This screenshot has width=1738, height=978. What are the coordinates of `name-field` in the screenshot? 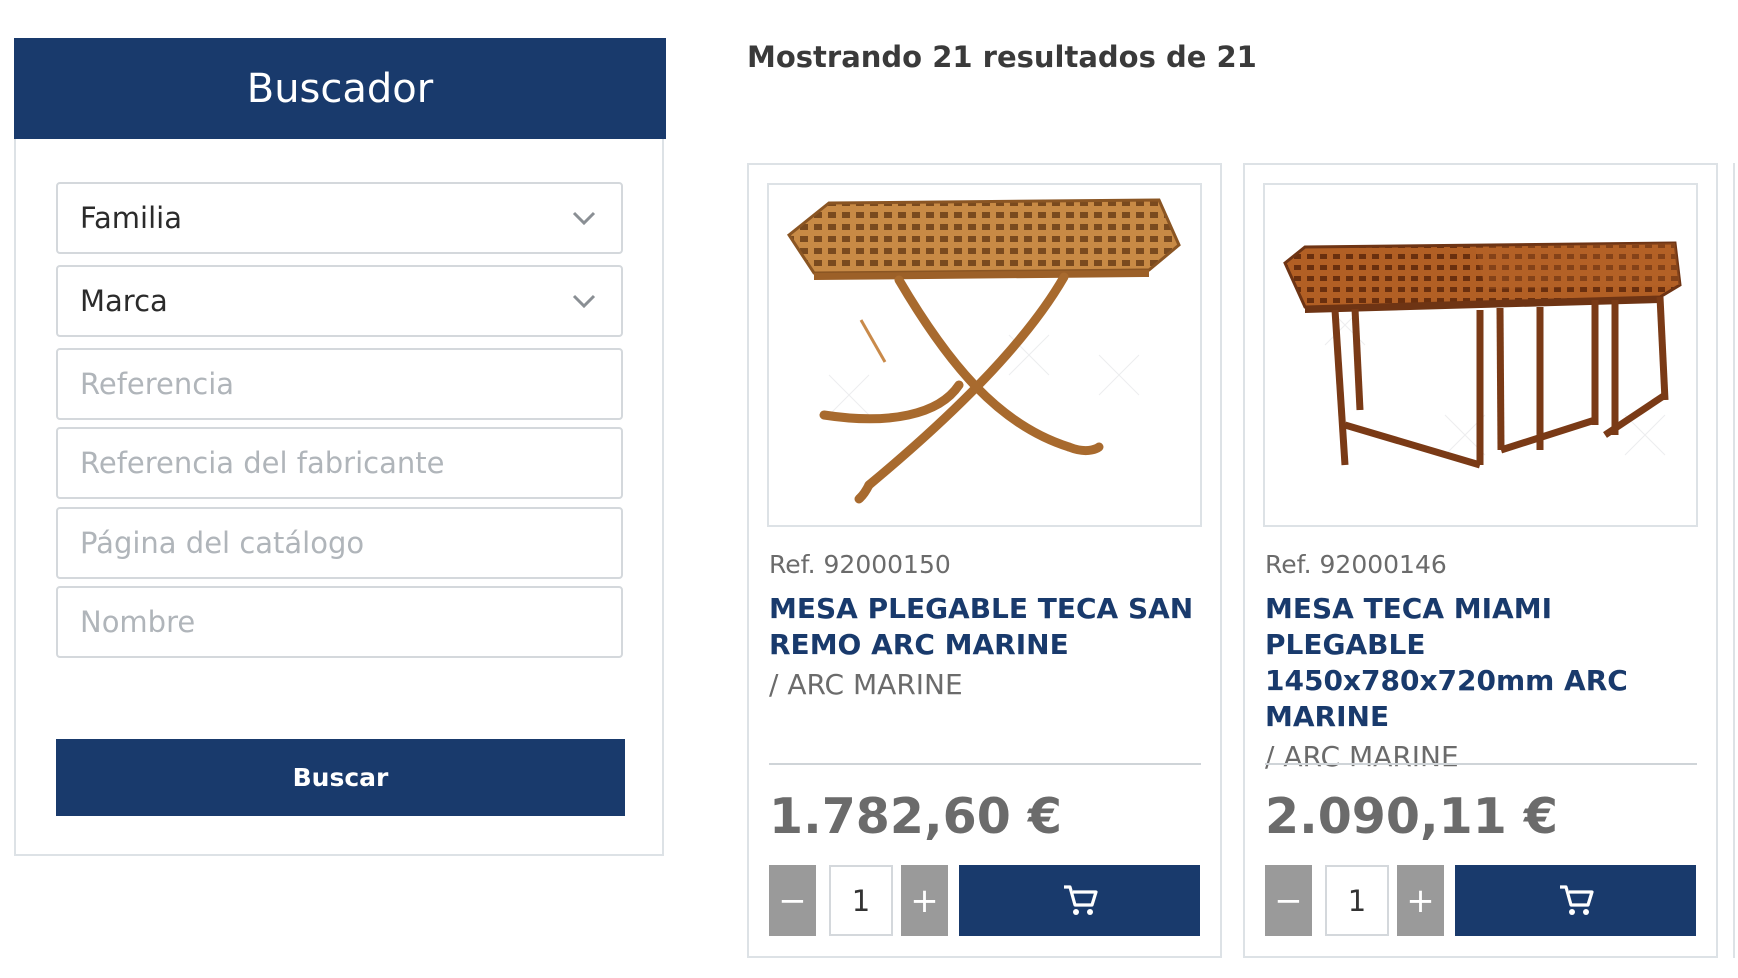 It's located at (339, 622).